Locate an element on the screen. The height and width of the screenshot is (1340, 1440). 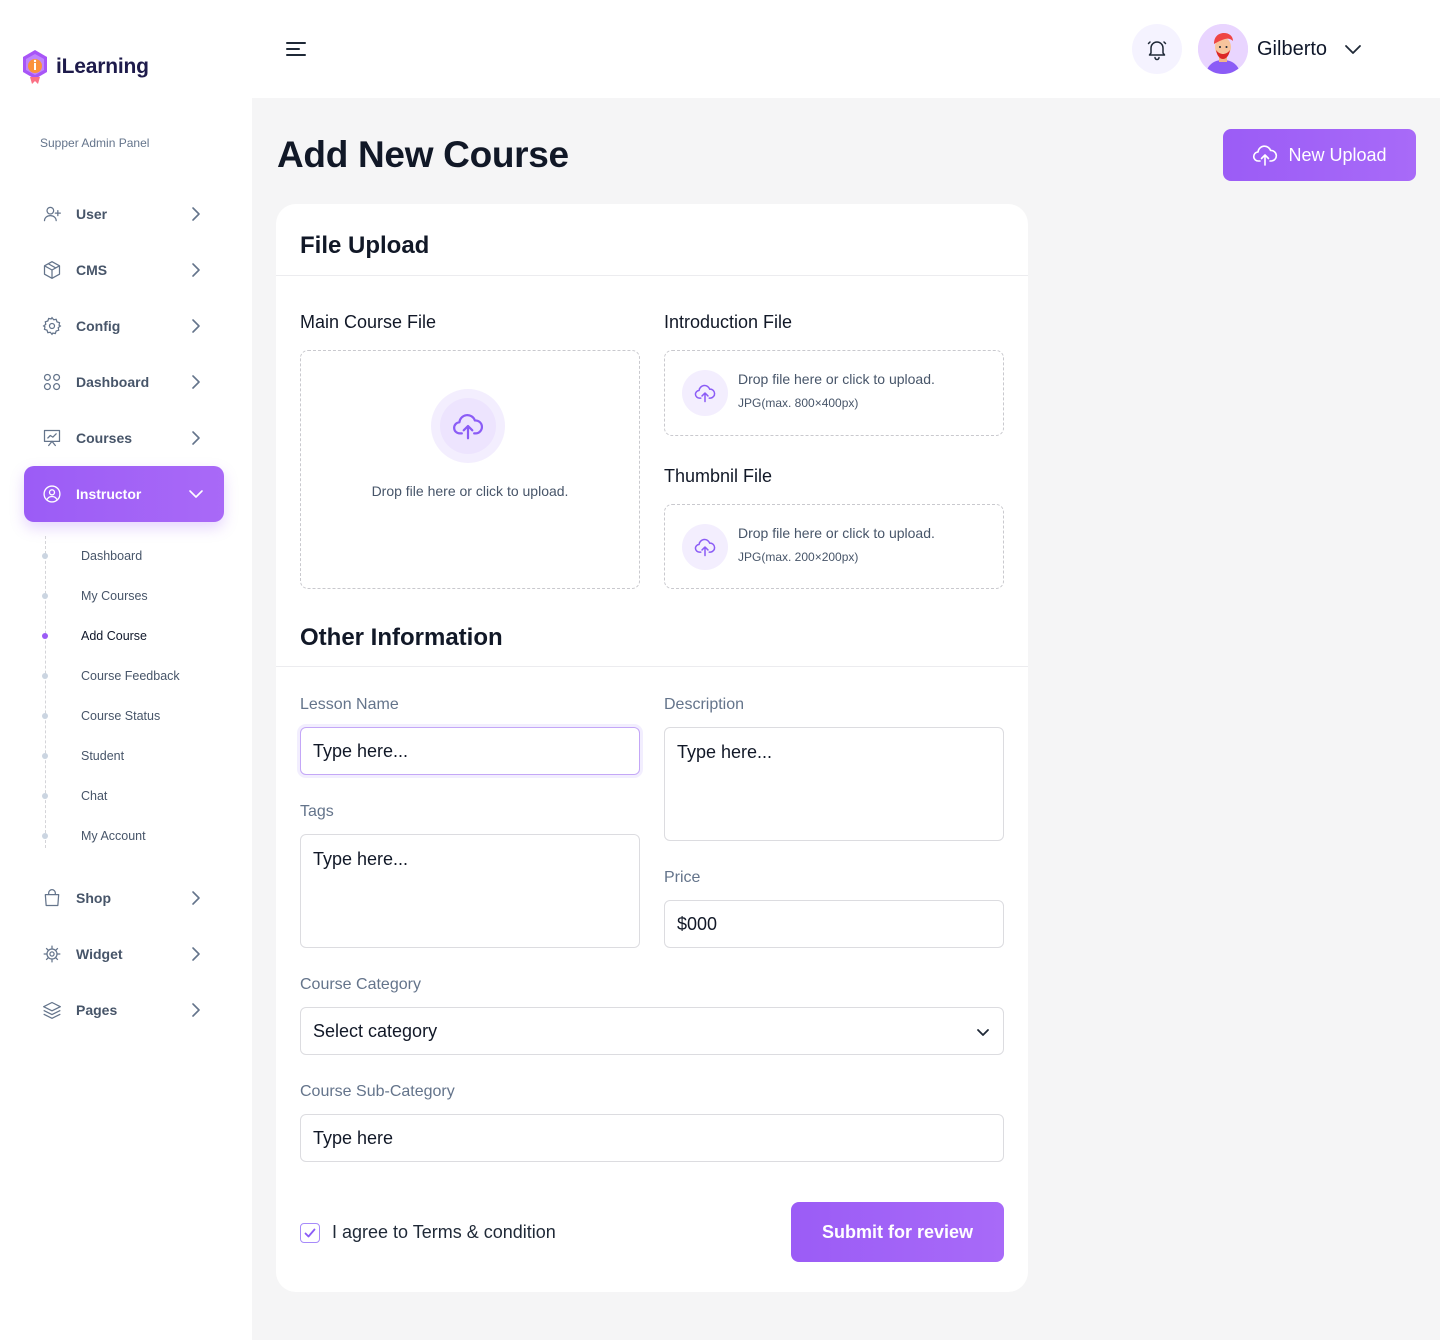
sidebar-item-dashboard: Dashboard is located at coordinates (124, 382).